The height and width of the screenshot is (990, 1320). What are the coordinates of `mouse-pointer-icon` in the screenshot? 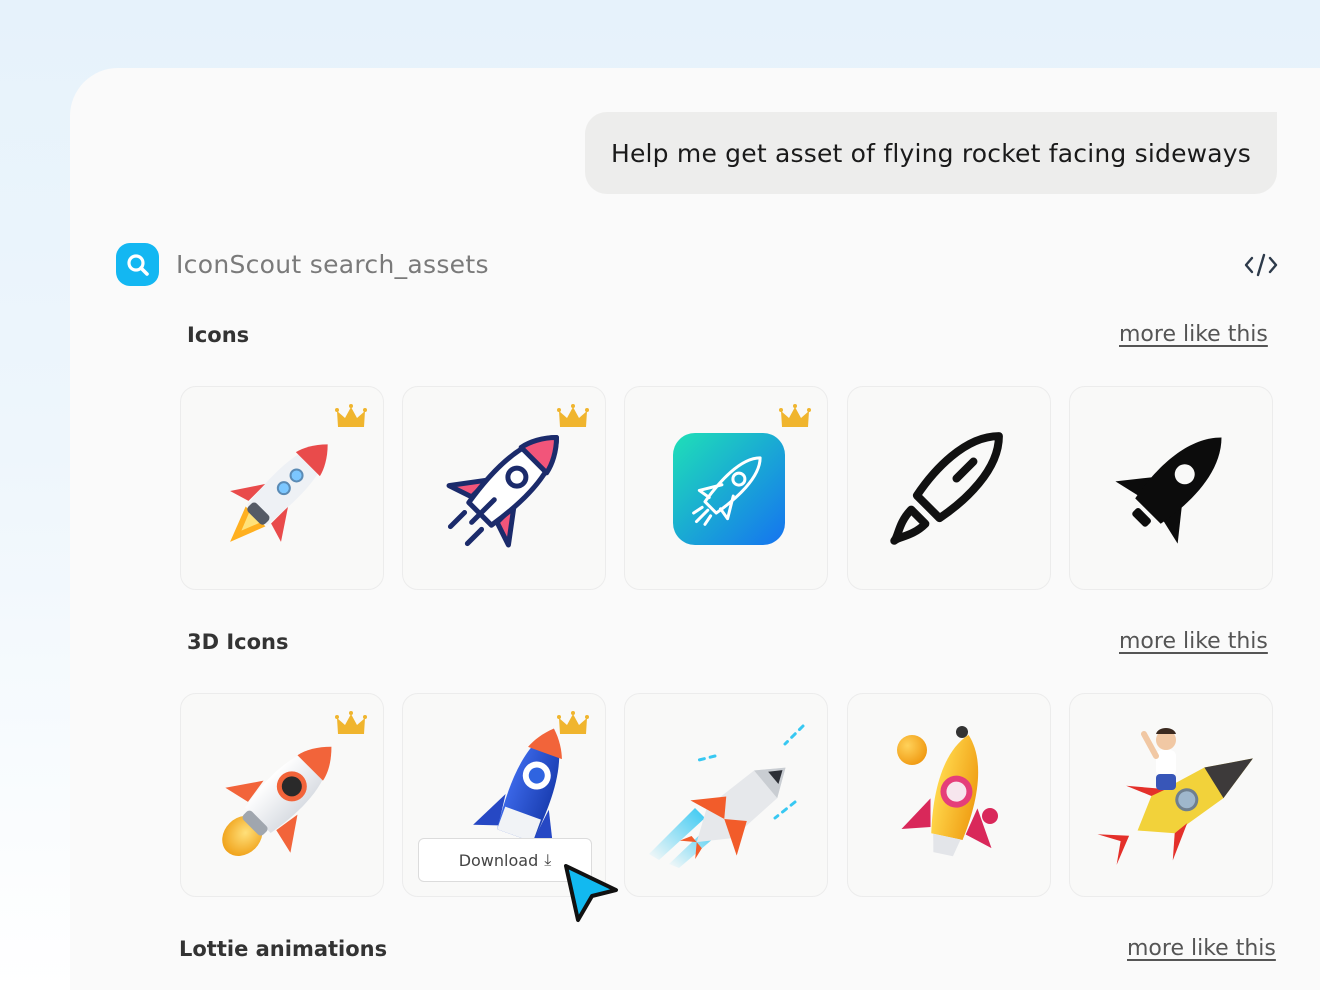 It's located at (591, 893).